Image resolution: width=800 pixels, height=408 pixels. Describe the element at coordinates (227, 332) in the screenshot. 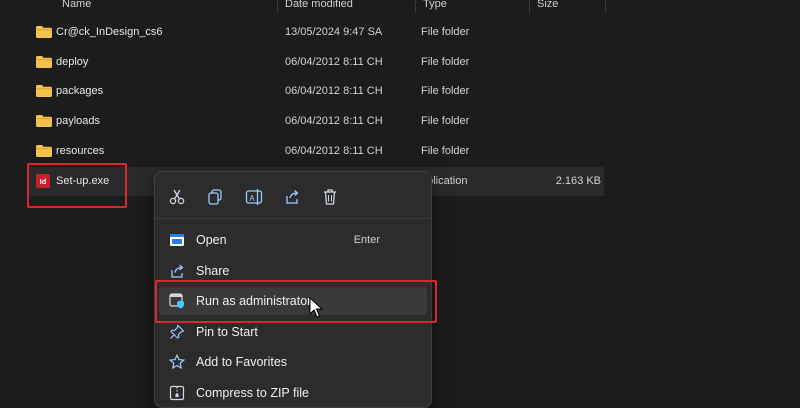

I see `menu-item-label: Pin to Start` at that location.